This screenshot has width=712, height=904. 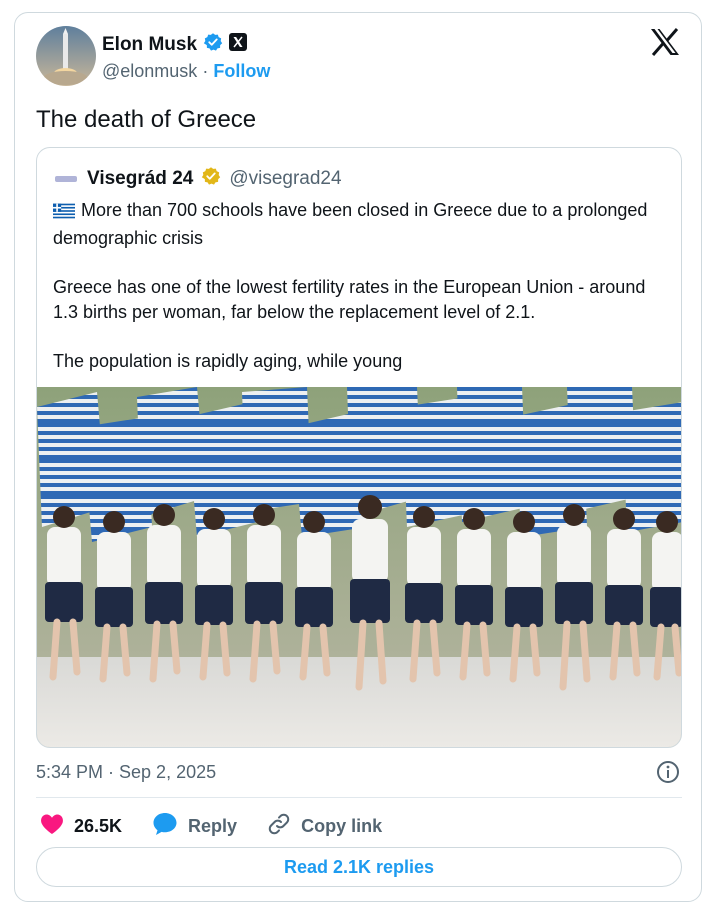 What do you see at coordinates (165, 826) in the screenshot?
I see `reply-icon` at bounding box center [165, 826].